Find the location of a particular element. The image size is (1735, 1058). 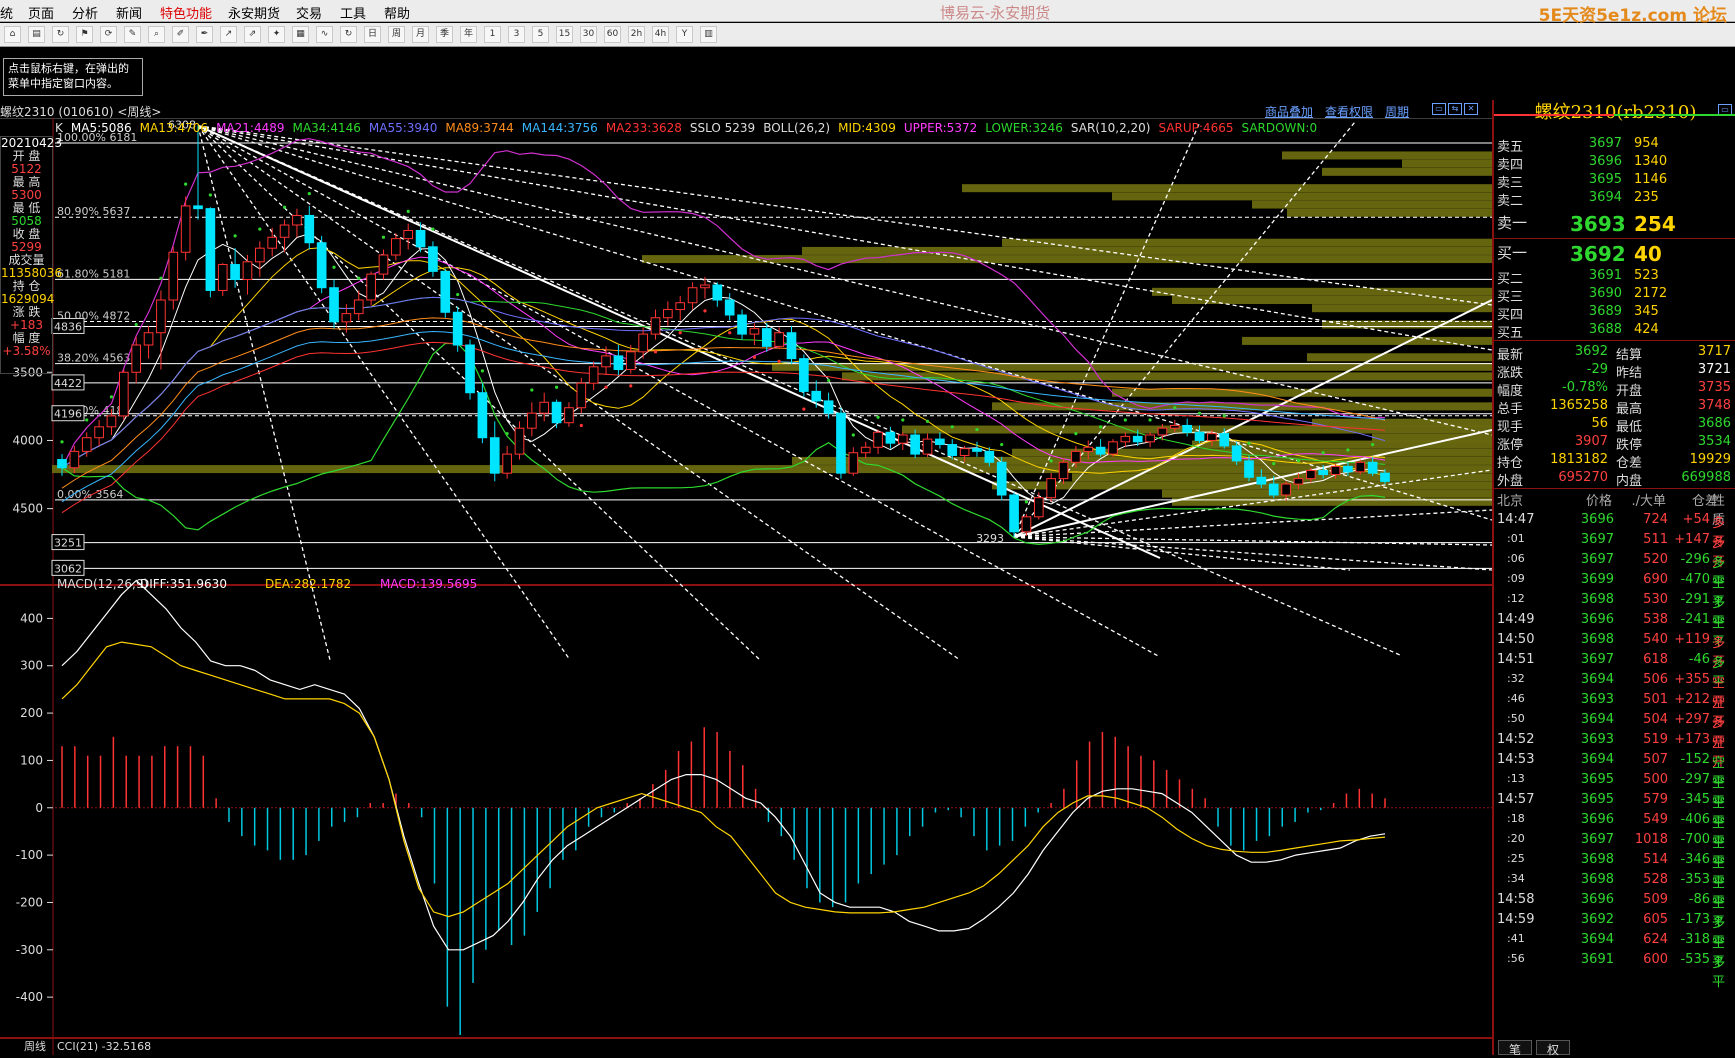

toolbar-flag-button: ⚑ is located at coordinates (84, 34).